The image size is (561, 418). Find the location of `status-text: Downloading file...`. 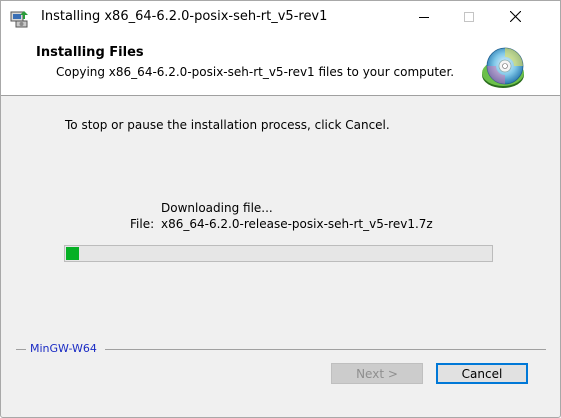

status-text: Downloading file... is located at coordinates (217, 208).